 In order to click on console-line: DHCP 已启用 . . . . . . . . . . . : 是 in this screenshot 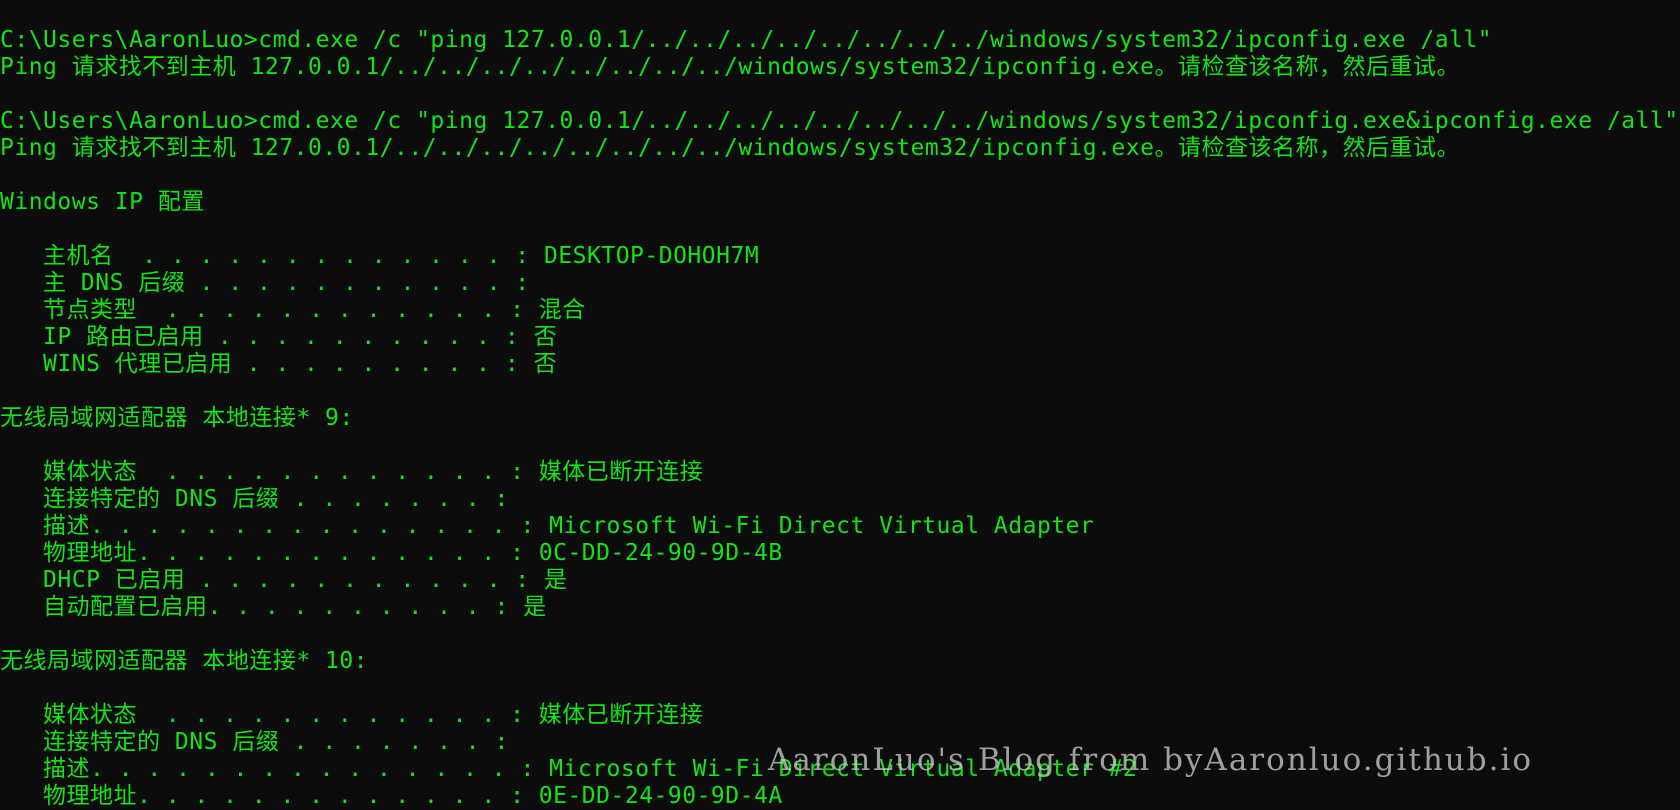, I will do `click(284, 580)`.